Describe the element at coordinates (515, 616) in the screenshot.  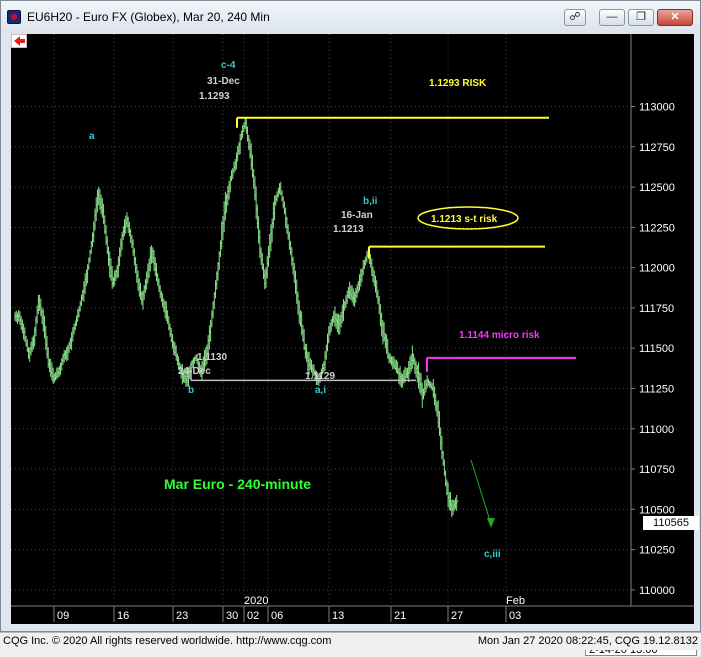
I see `x-tick-label: 03` at that location.